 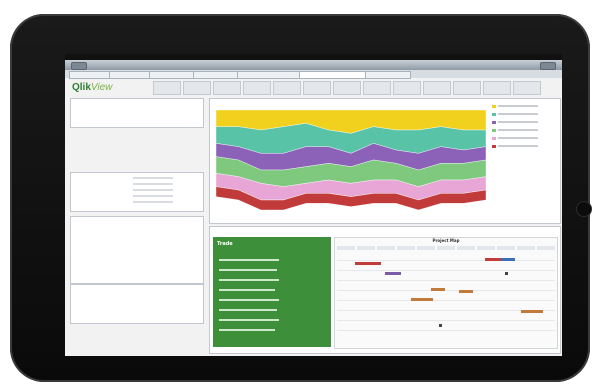 I want to click on logo-main: Qlik, so click(x=81, y=87).